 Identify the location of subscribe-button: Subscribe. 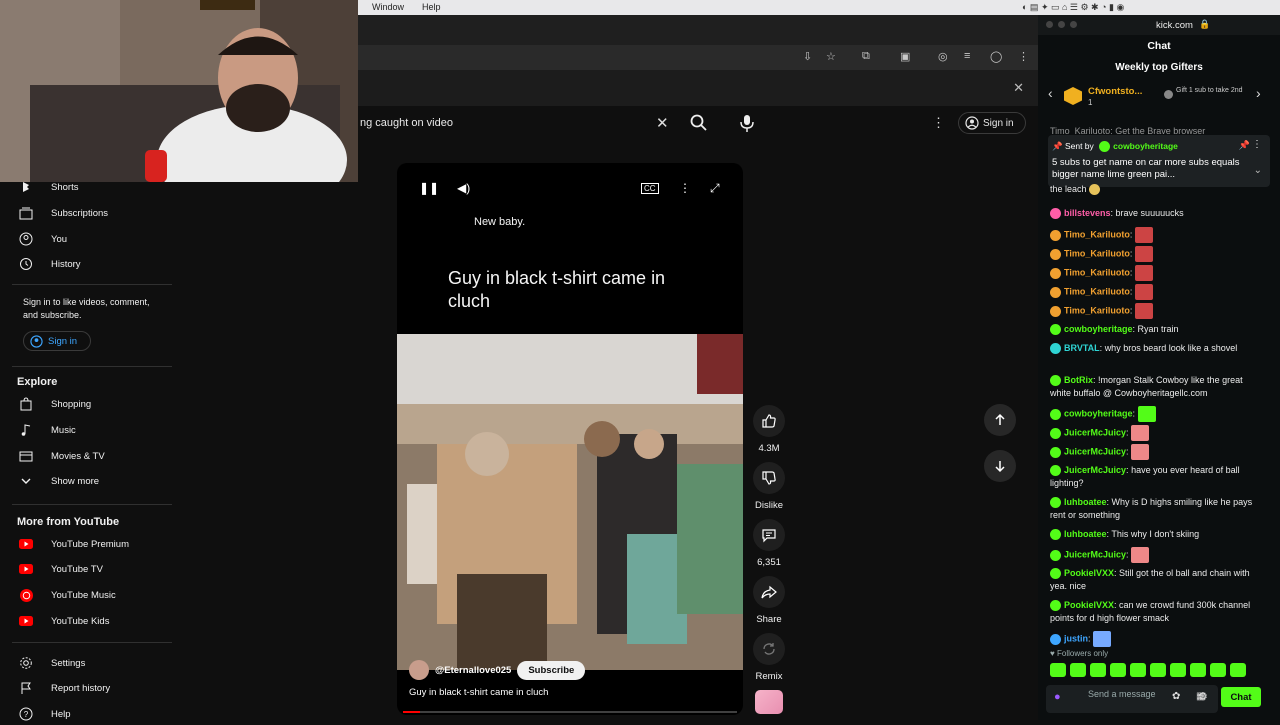
(551, 670).